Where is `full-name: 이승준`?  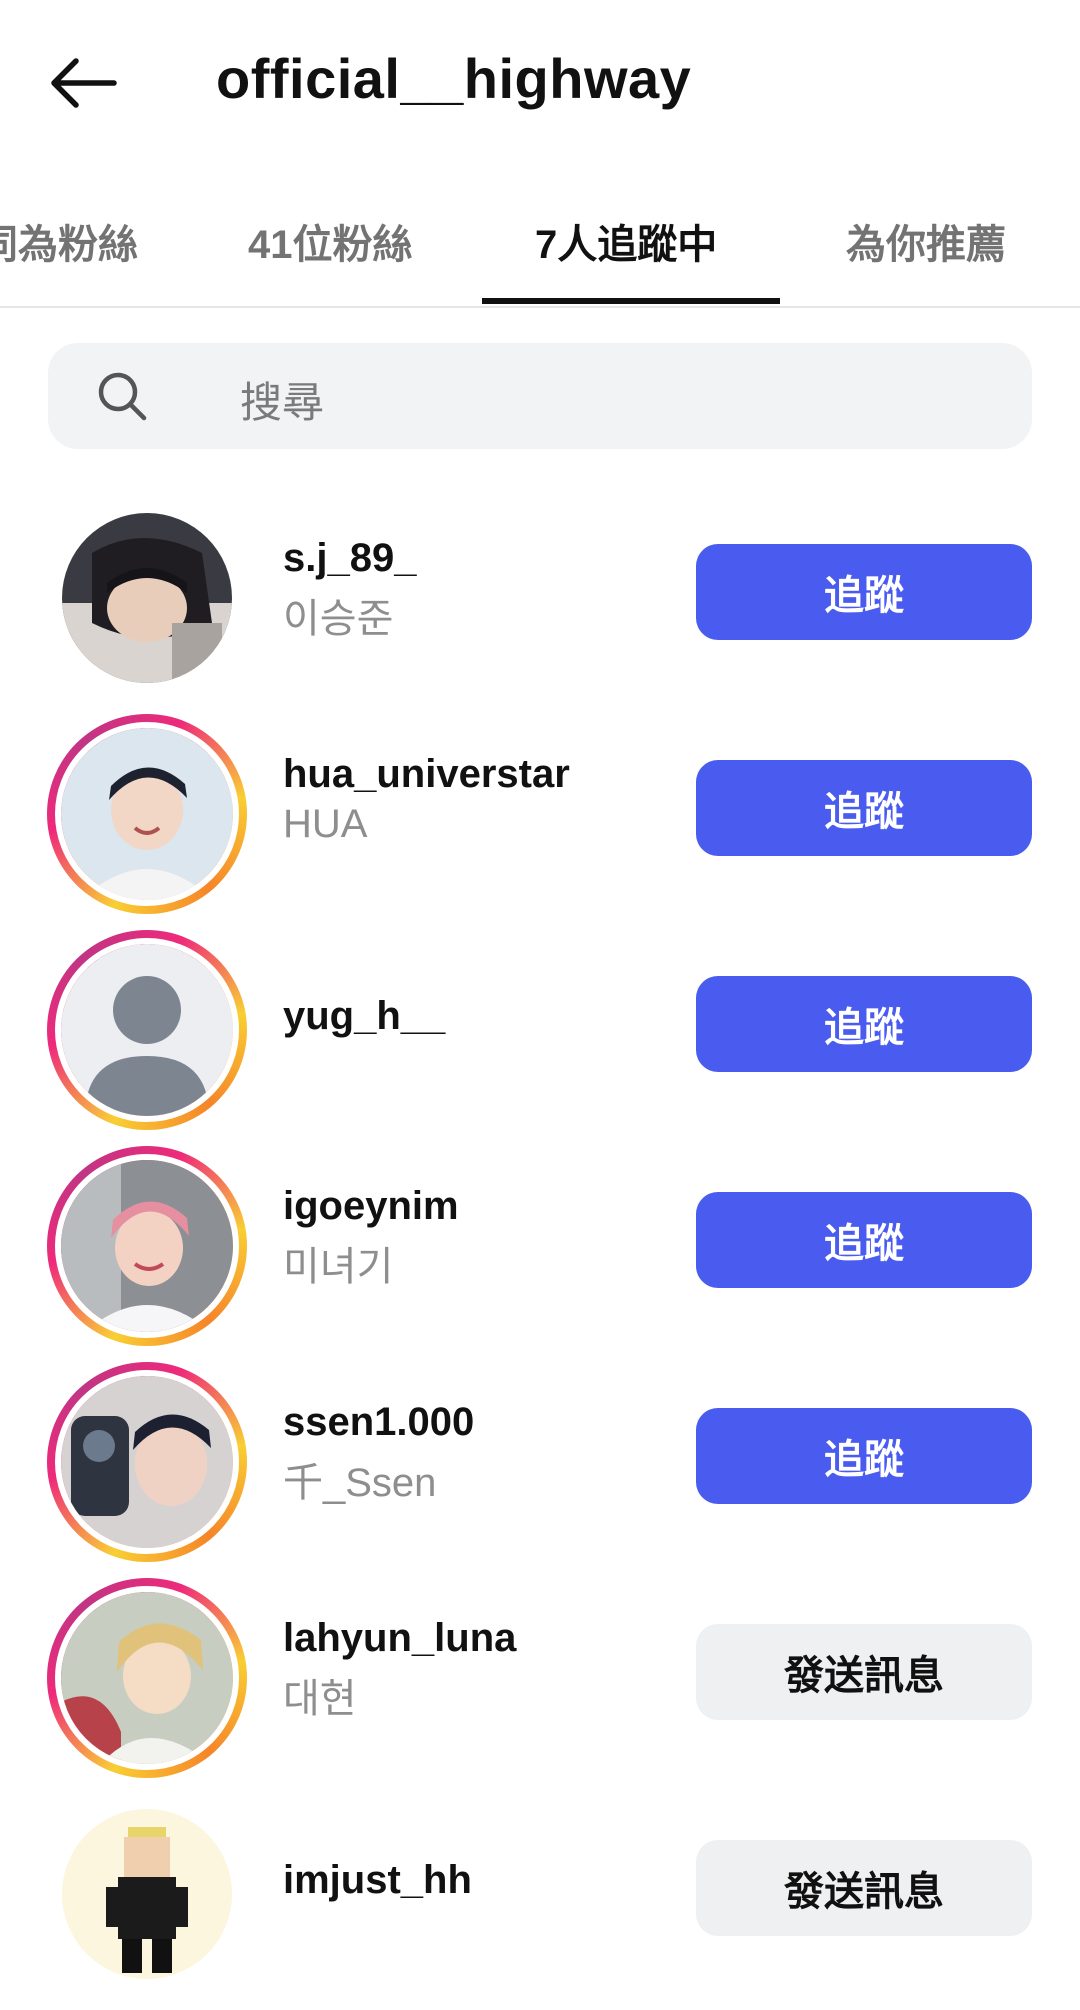 full-name: 이승준 is located at coordinates (338, 619).